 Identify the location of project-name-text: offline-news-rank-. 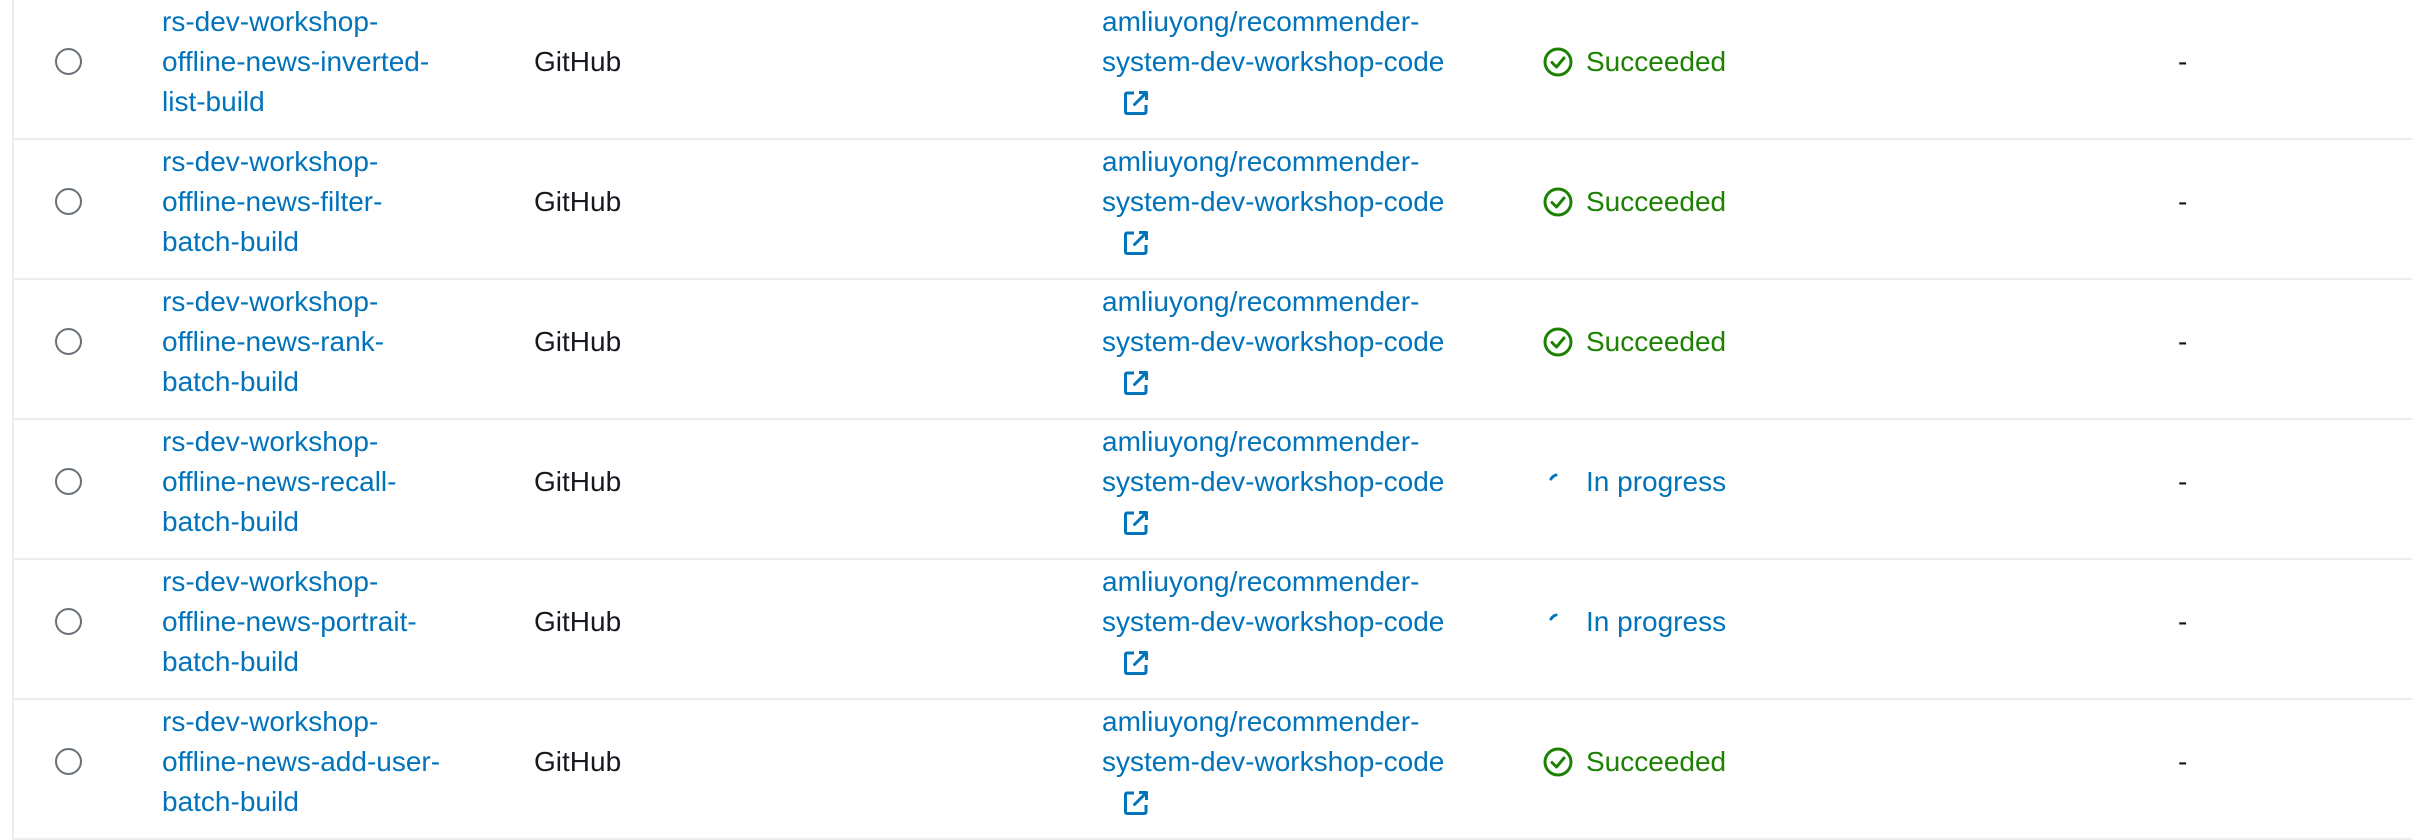
(273, 341).